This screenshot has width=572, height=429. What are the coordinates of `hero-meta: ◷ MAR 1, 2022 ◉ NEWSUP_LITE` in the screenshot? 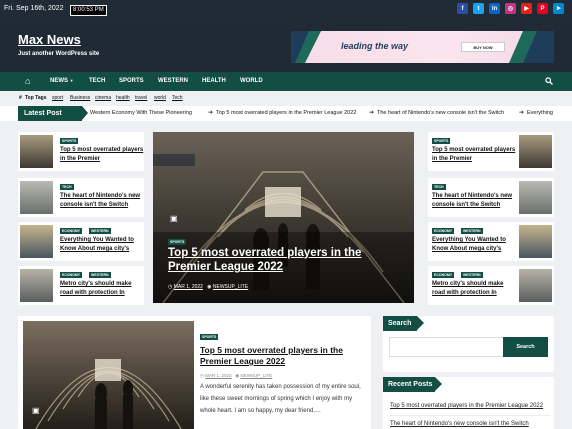 It's located at (208, 287).